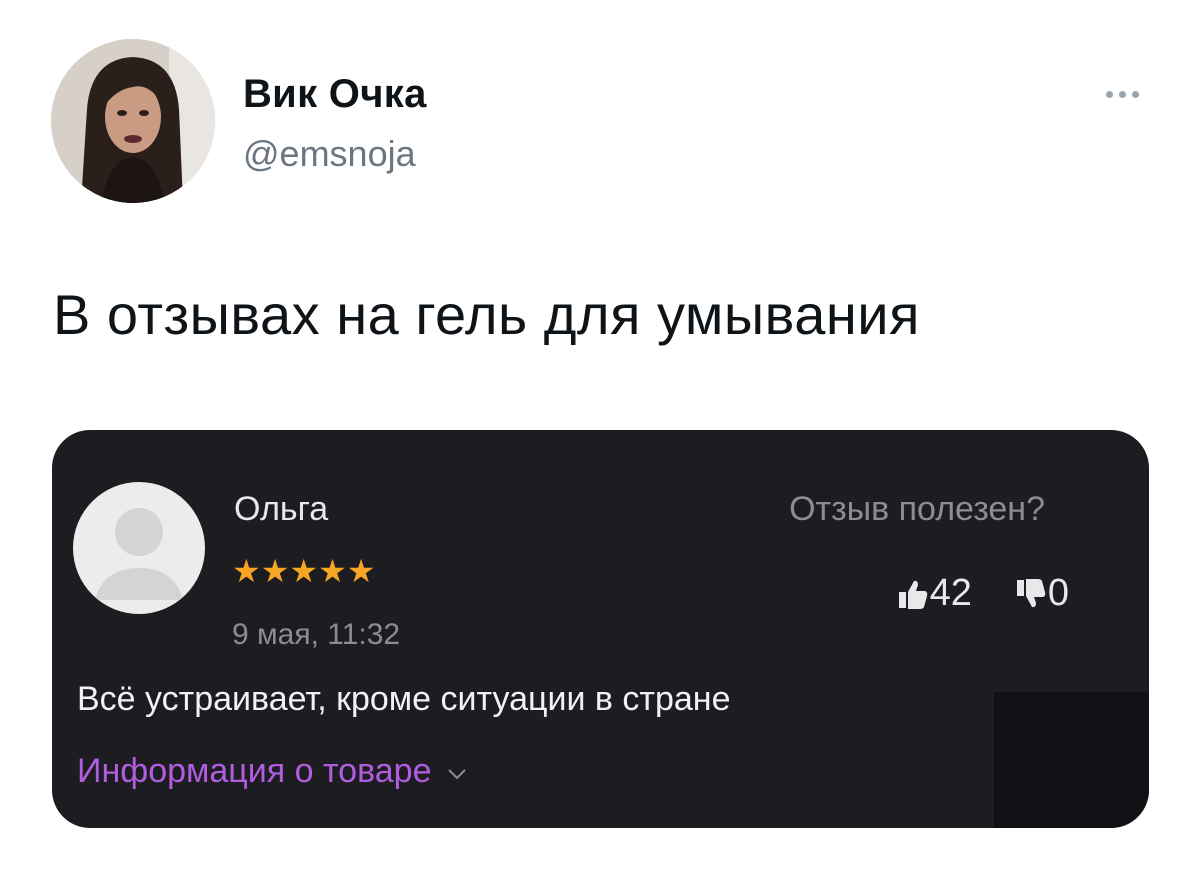 This screenshot has width=1200, height=882. Describe the element at coordinates (316, 634) in the screenshot. I see `review-date: 9 мая, 11:32` at that location.